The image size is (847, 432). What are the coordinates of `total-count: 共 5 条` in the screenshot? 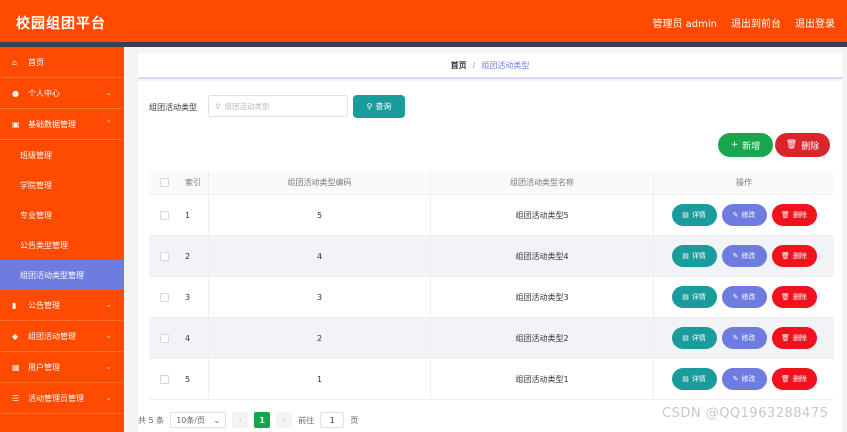 It's located at (151, 420).